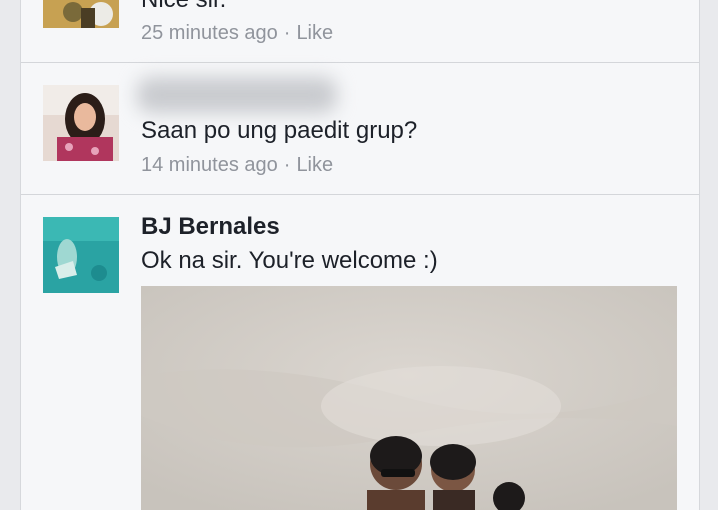 The height and width of the screenshot is (510, 718). Describe the element at coordinates (279, 130) in the screenshot. I see `comment-text: Saan po ung paedit grup?` at that location.